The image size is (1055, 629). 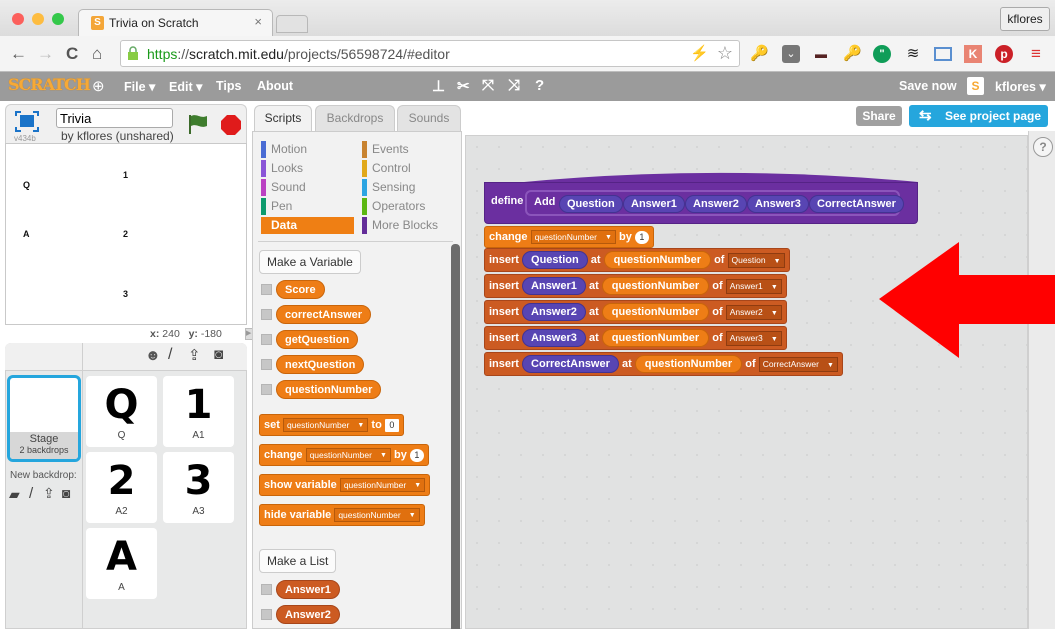 What do you see at coordinates (276, 206) in the screenshot?
I see `category-pen: Pen` at bounding box center [276, 206].